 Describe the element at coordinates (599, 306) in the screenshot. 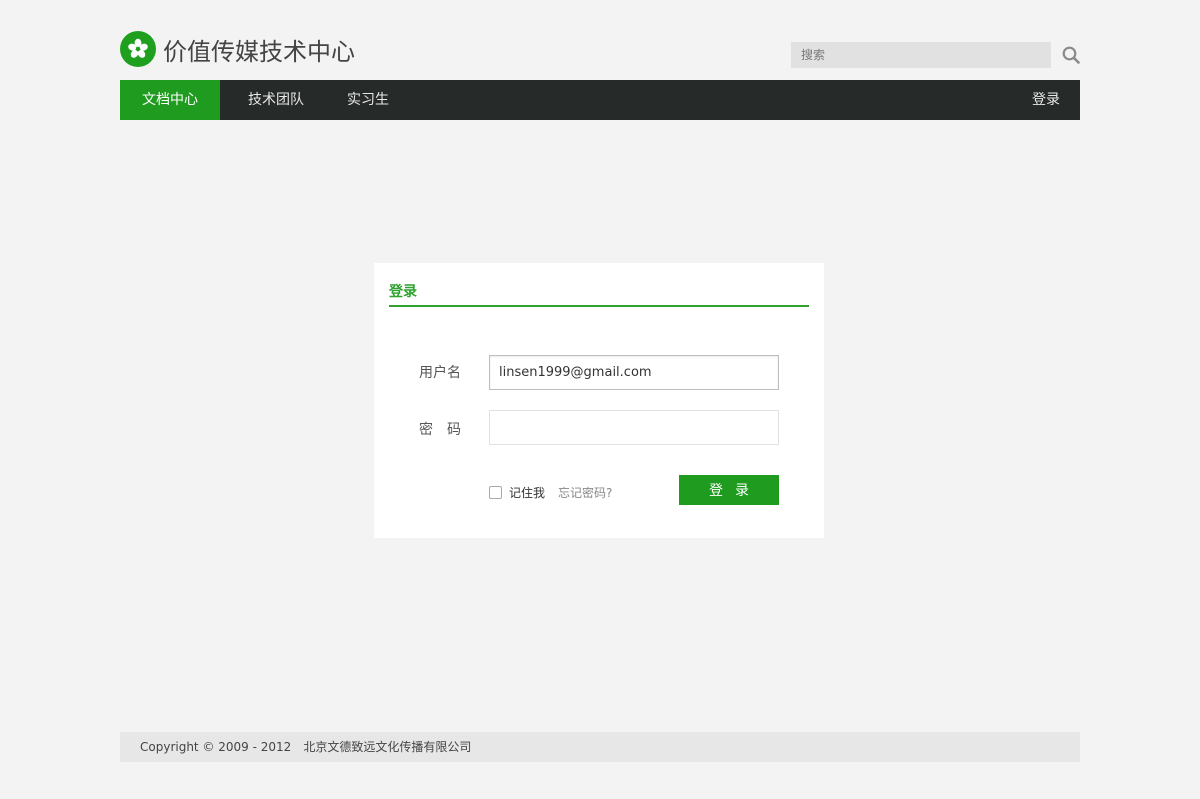

I see `title-divider` at that location.